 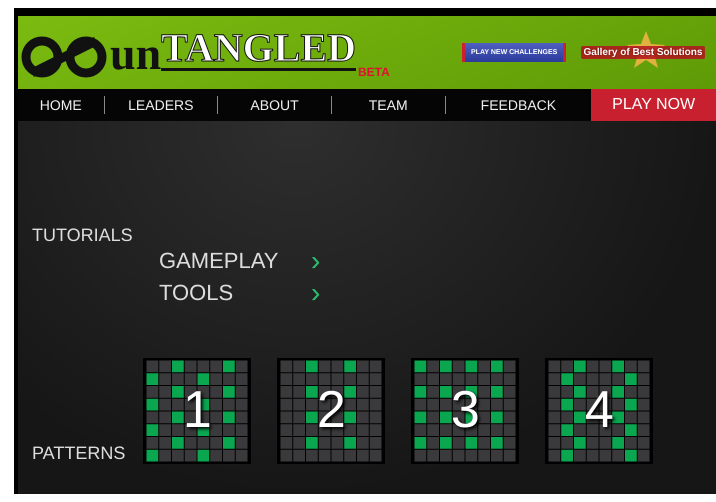 I want to click on beta-label: BETA, so click(x=374, y=71).